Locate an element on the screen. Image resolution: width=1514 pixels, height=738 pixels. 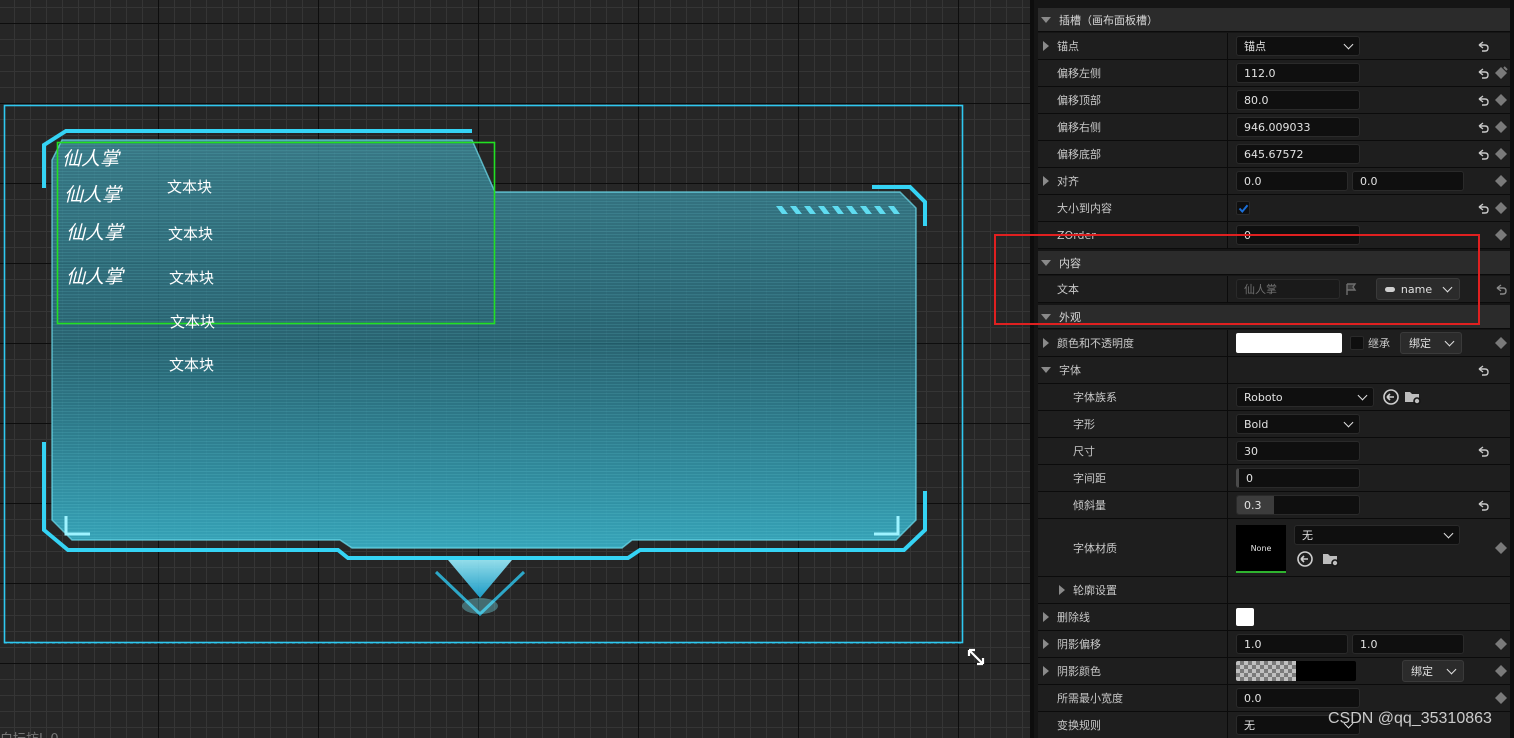
prop-label: 倾斜量 is located at coordinates (1089, 505).